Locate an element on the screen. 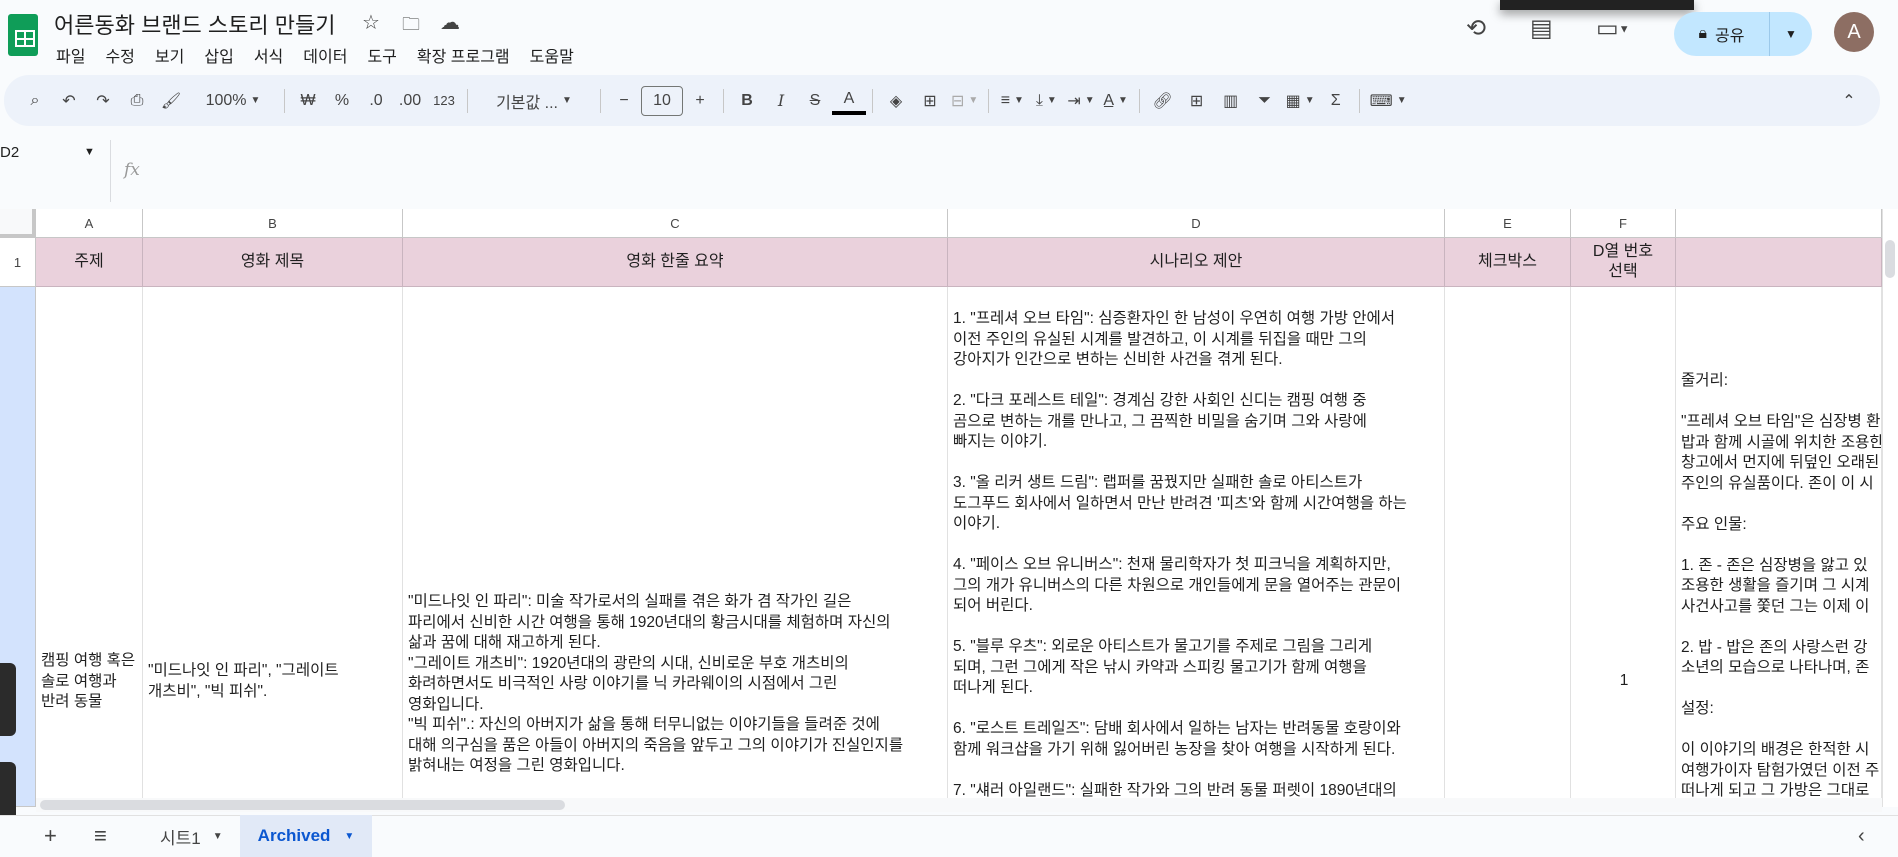  column-header-g is located at coordinates (1779, 223).